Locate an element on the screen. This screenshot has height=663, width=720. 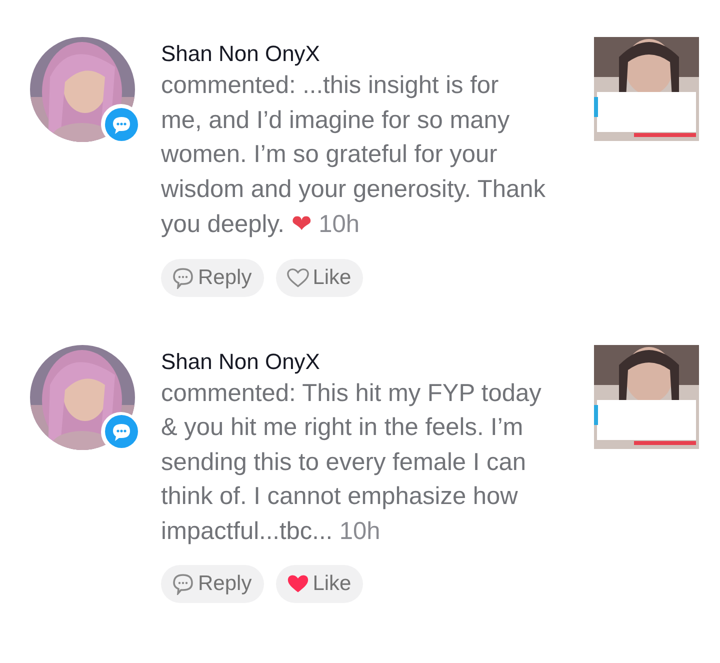
comment-text: commented: This hit my FYP today & you hit me right in the feels. I’m sending this to every female I can think of. I cannot emphasize how impactful...tbc... 10h is located at coordinates (351, 462).